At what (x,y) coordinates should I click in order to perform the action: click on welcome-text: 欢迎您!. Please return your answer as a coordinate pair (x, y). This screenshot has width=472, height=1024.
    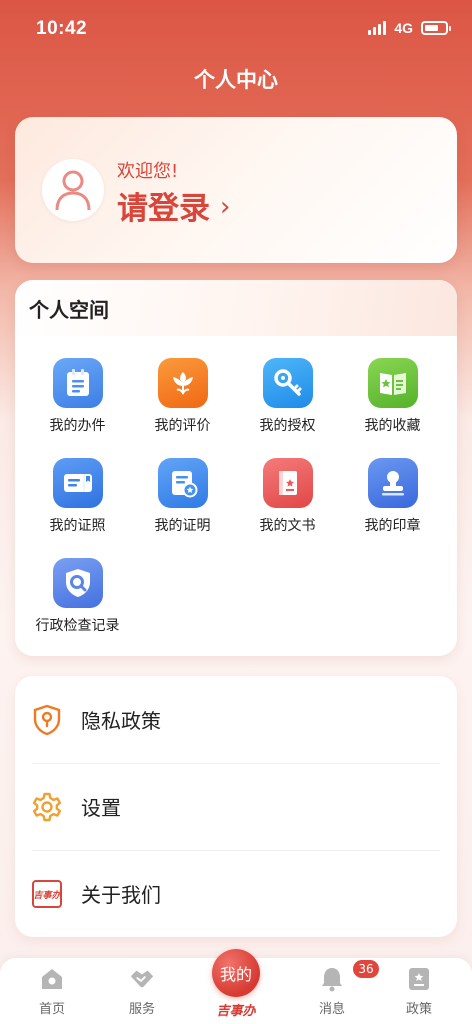
    Looking at the image, I should click on (148, 171).